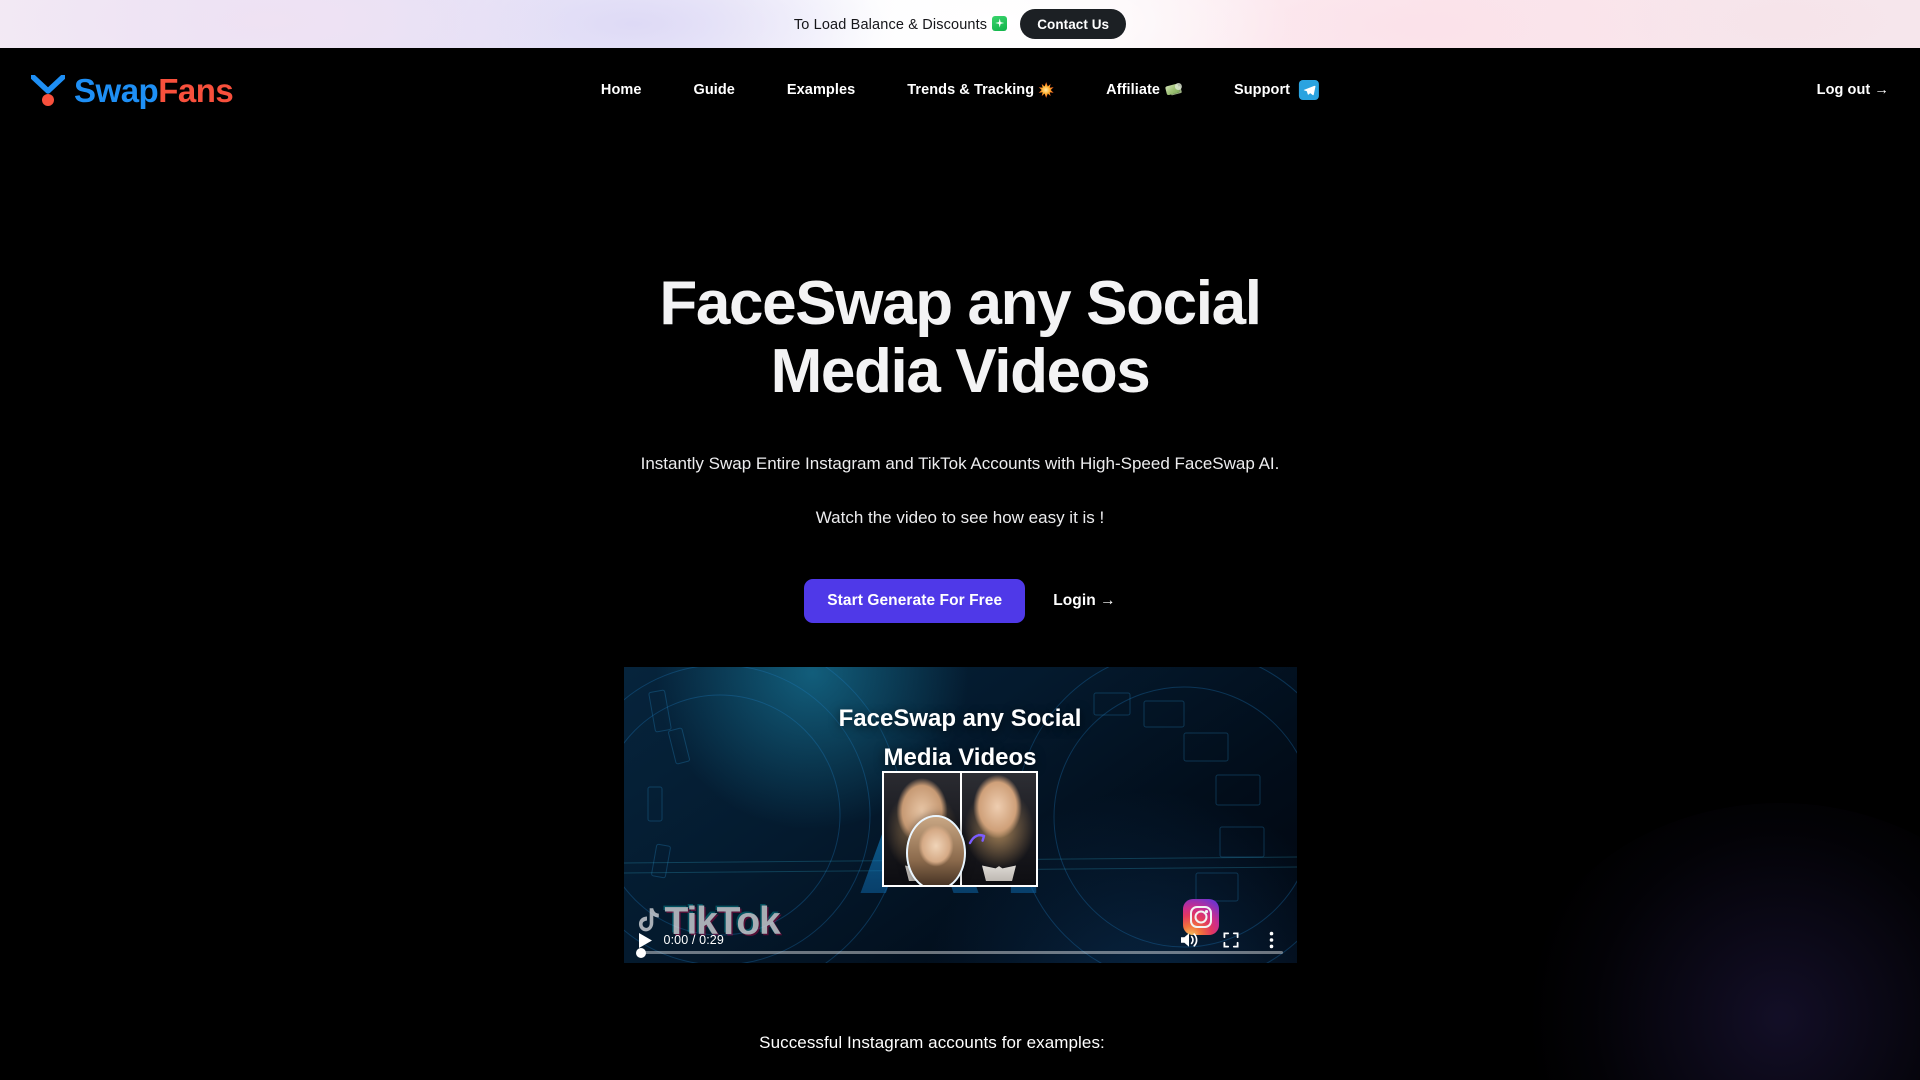 The width and height of the screenshot is (1920, 1080). I want to click on volume-button, so click(1190, 940).